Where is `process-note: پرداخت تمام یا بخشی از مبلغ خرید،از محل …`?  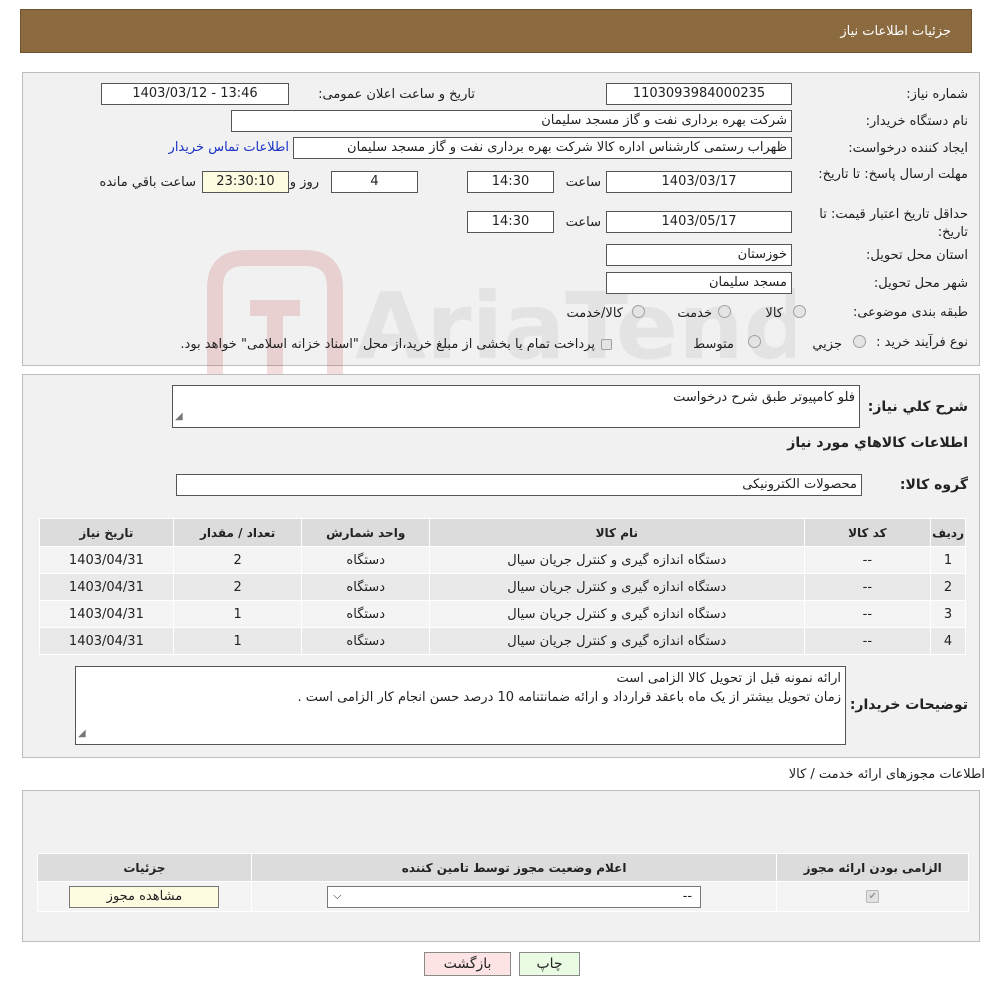
process-note: پرداخت تمام یا بخشی از مبلغ خرید،از محل … is located at coordinates (387, 344).